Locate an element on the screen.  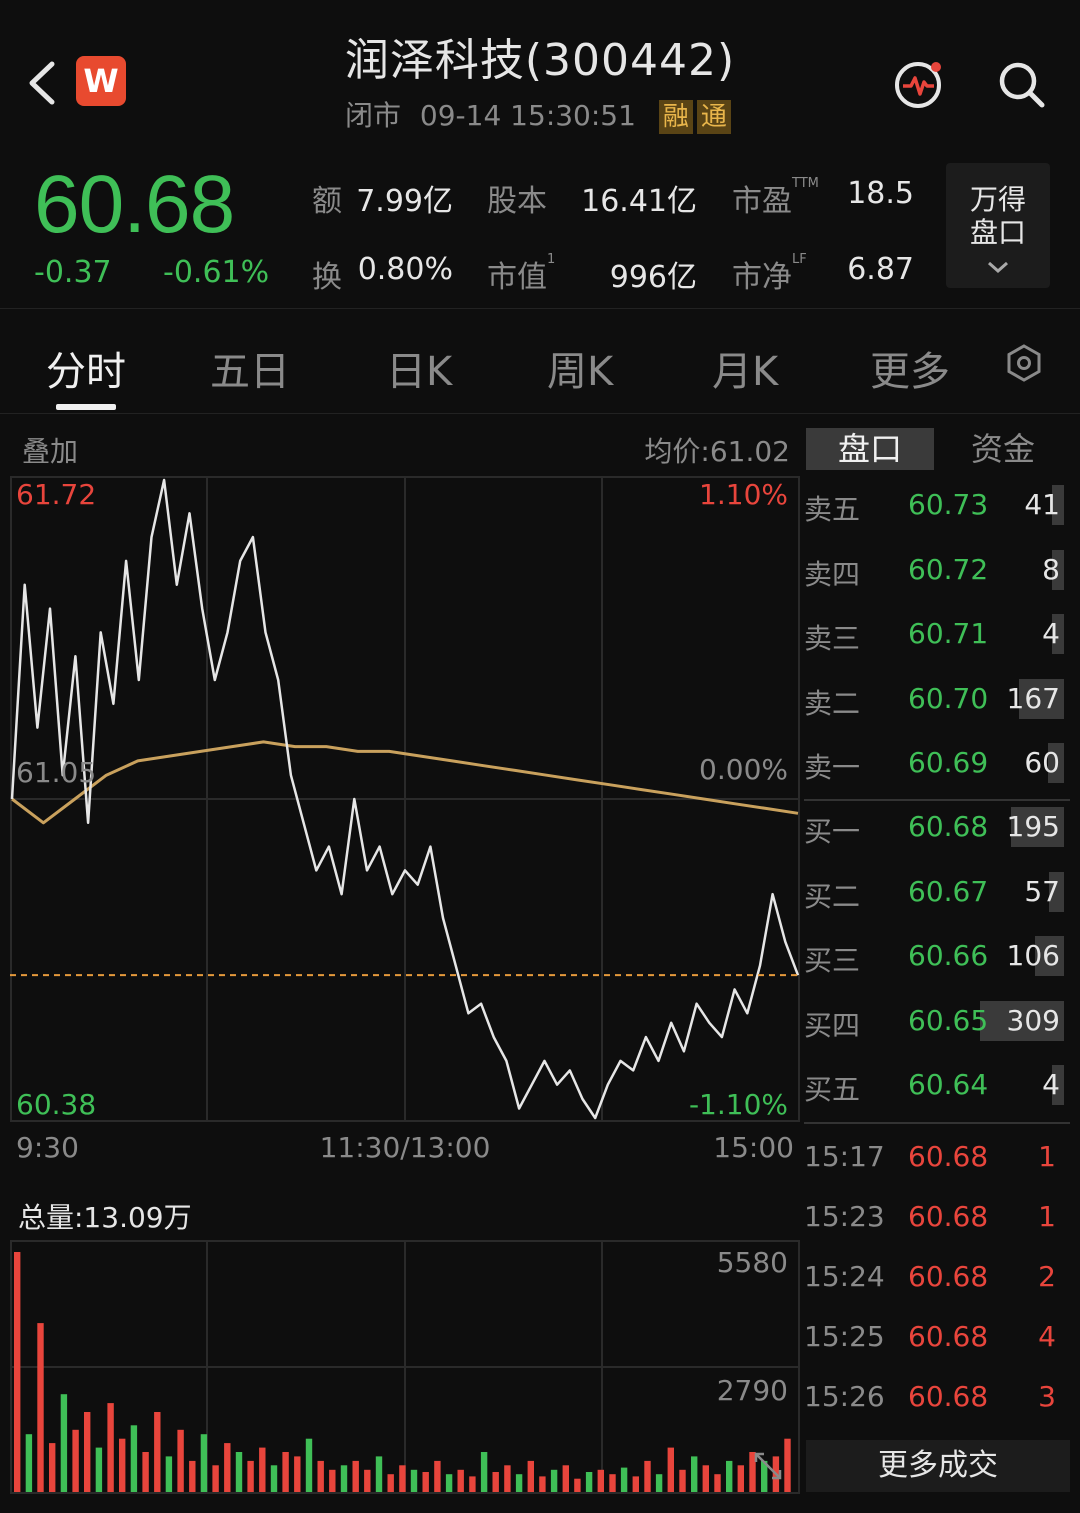
hexagon-settings-icon is located at coordinates (1024, 363).